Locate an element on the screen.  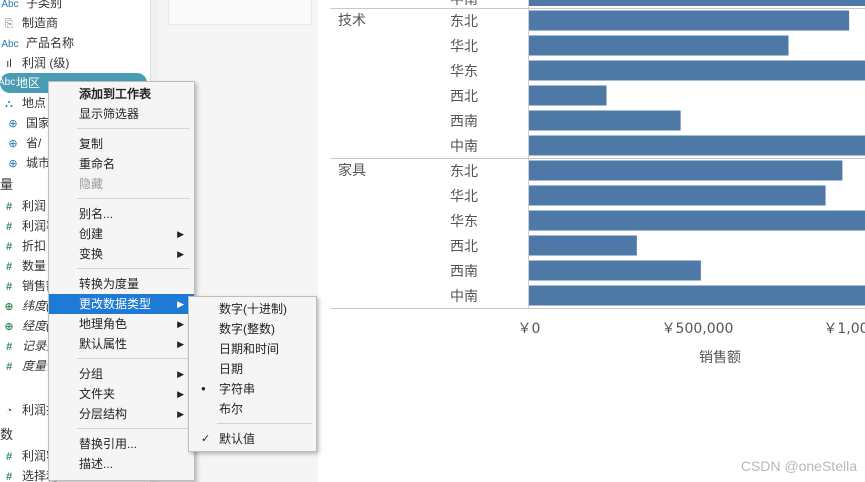
menu-item-label: 字符串 is located at coordinates (237, 389).